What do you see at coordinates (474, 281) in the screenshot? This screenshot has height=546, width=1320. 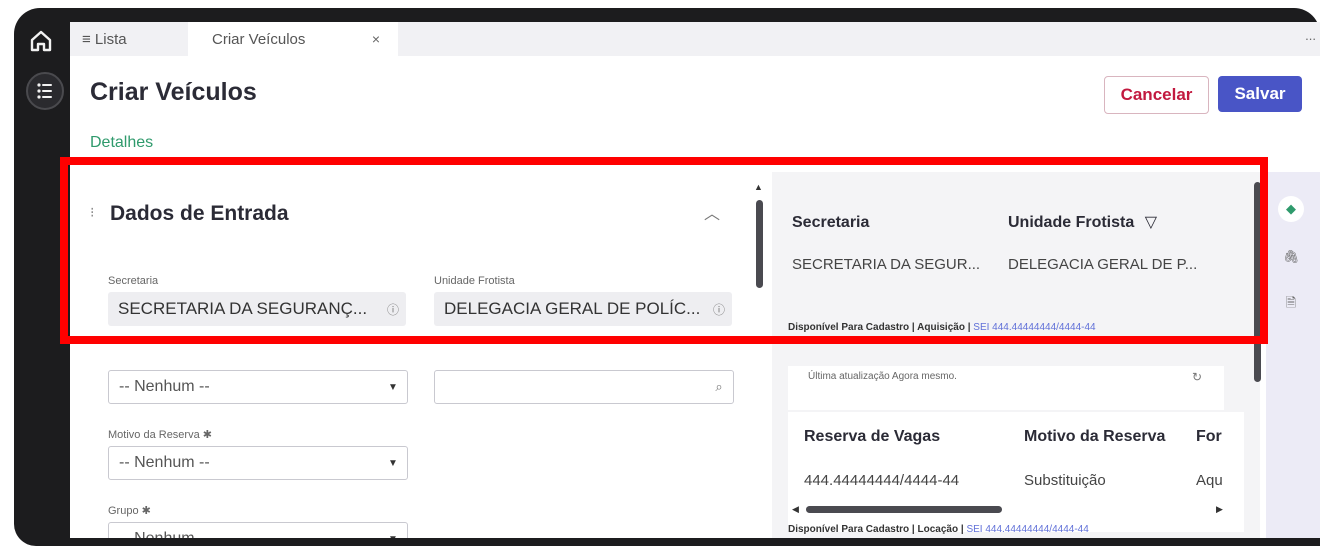 I see `unidade-frotista-label: Unidade Frotista` at bounding box center [474, 281].